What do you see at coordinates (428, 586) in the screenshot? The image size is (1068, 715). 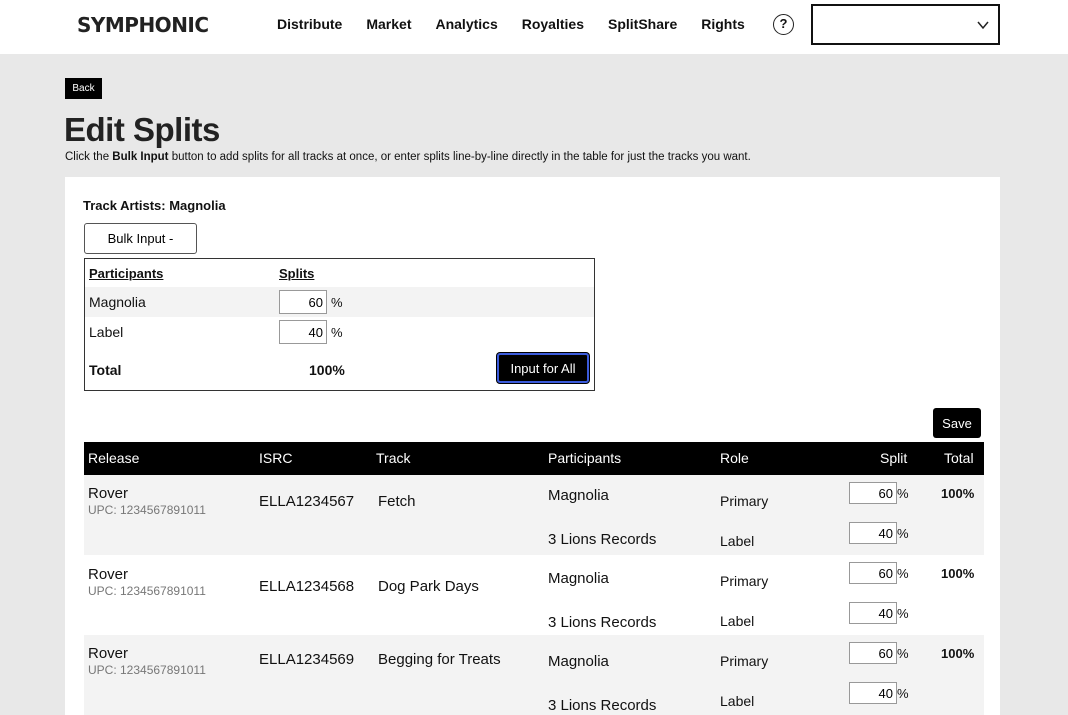 I see `track-name: Dog Park Days` at bounding box center [428, 586].